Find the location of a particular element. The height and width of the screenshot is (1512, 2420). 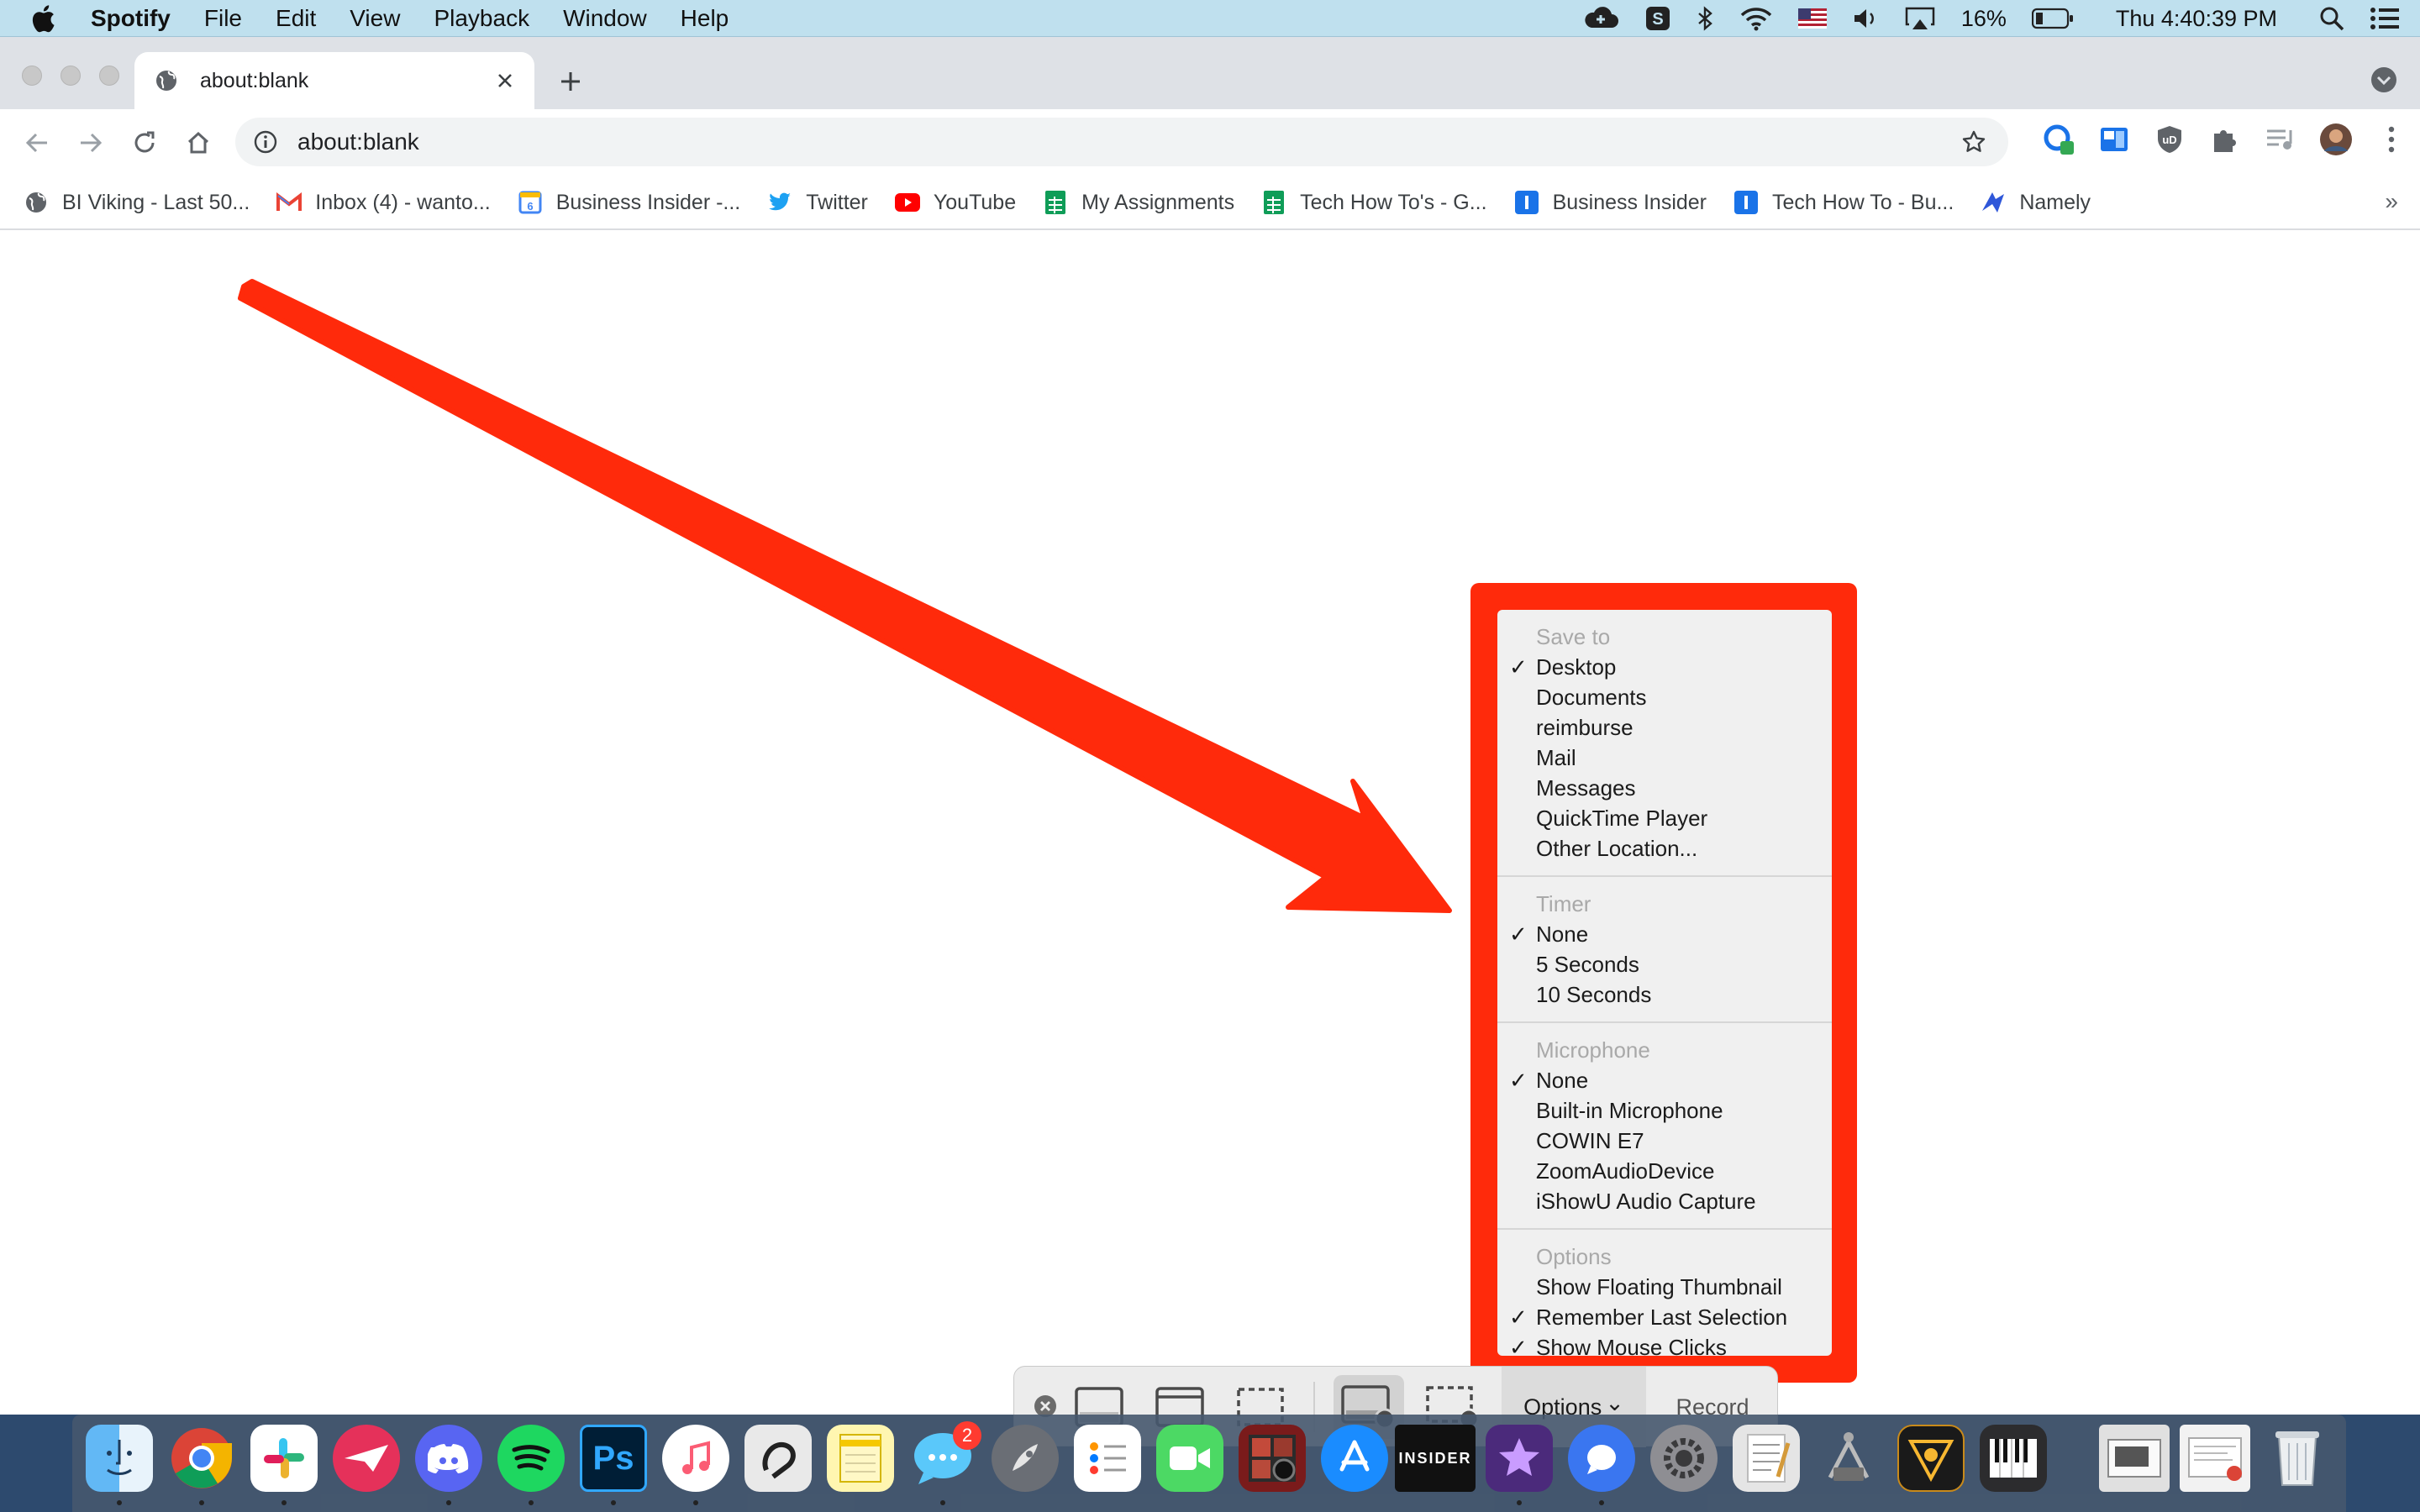

option-show-mouse-clicks: ✓ Show Mouse Clicks is located at coordinates (1664, 1347).